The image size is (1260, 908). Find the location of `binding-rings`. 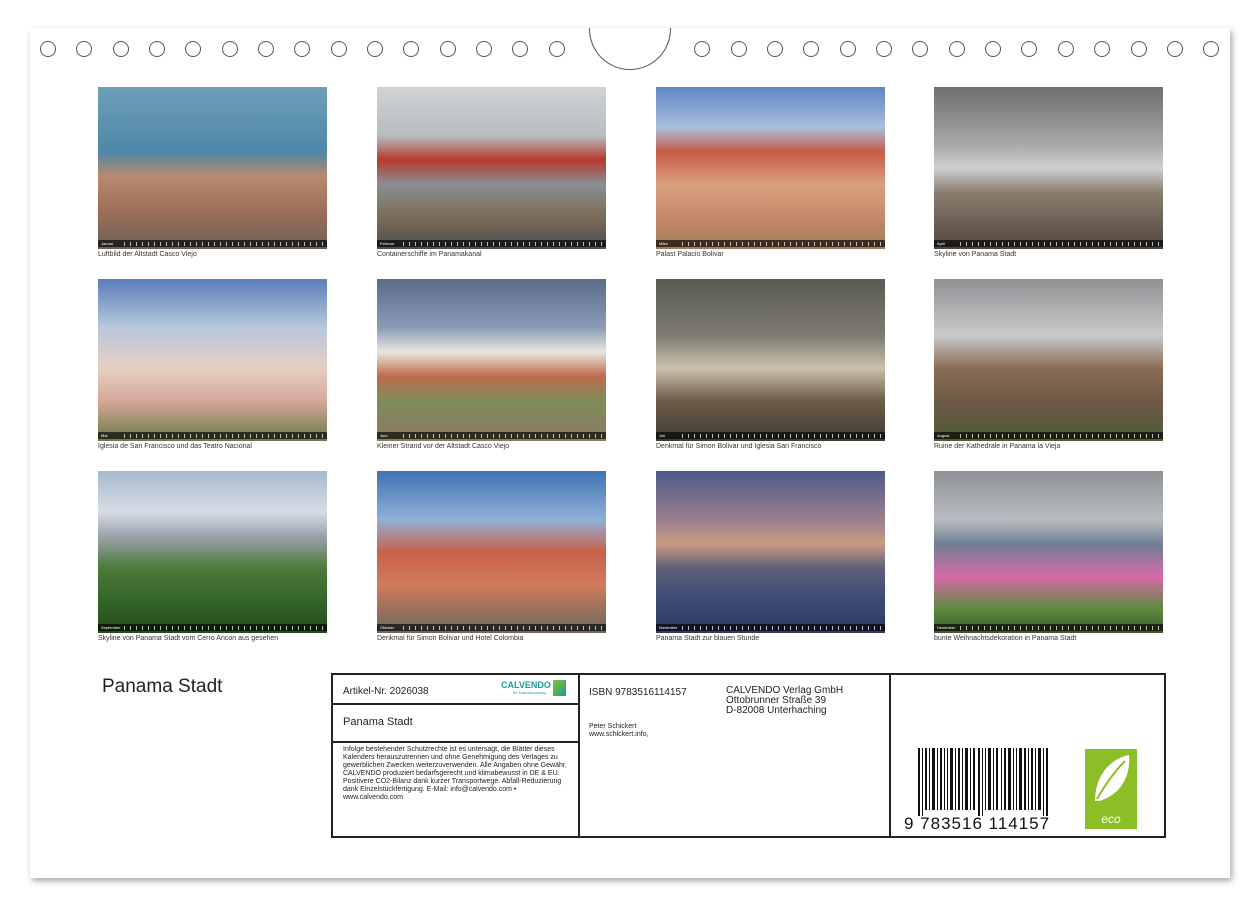

binding-rings is located at coordinates (630, 35).